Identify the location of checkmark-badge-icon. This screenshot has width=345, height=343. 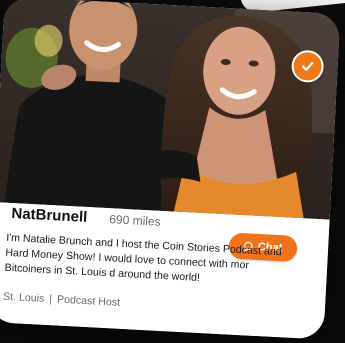
(308, 66).